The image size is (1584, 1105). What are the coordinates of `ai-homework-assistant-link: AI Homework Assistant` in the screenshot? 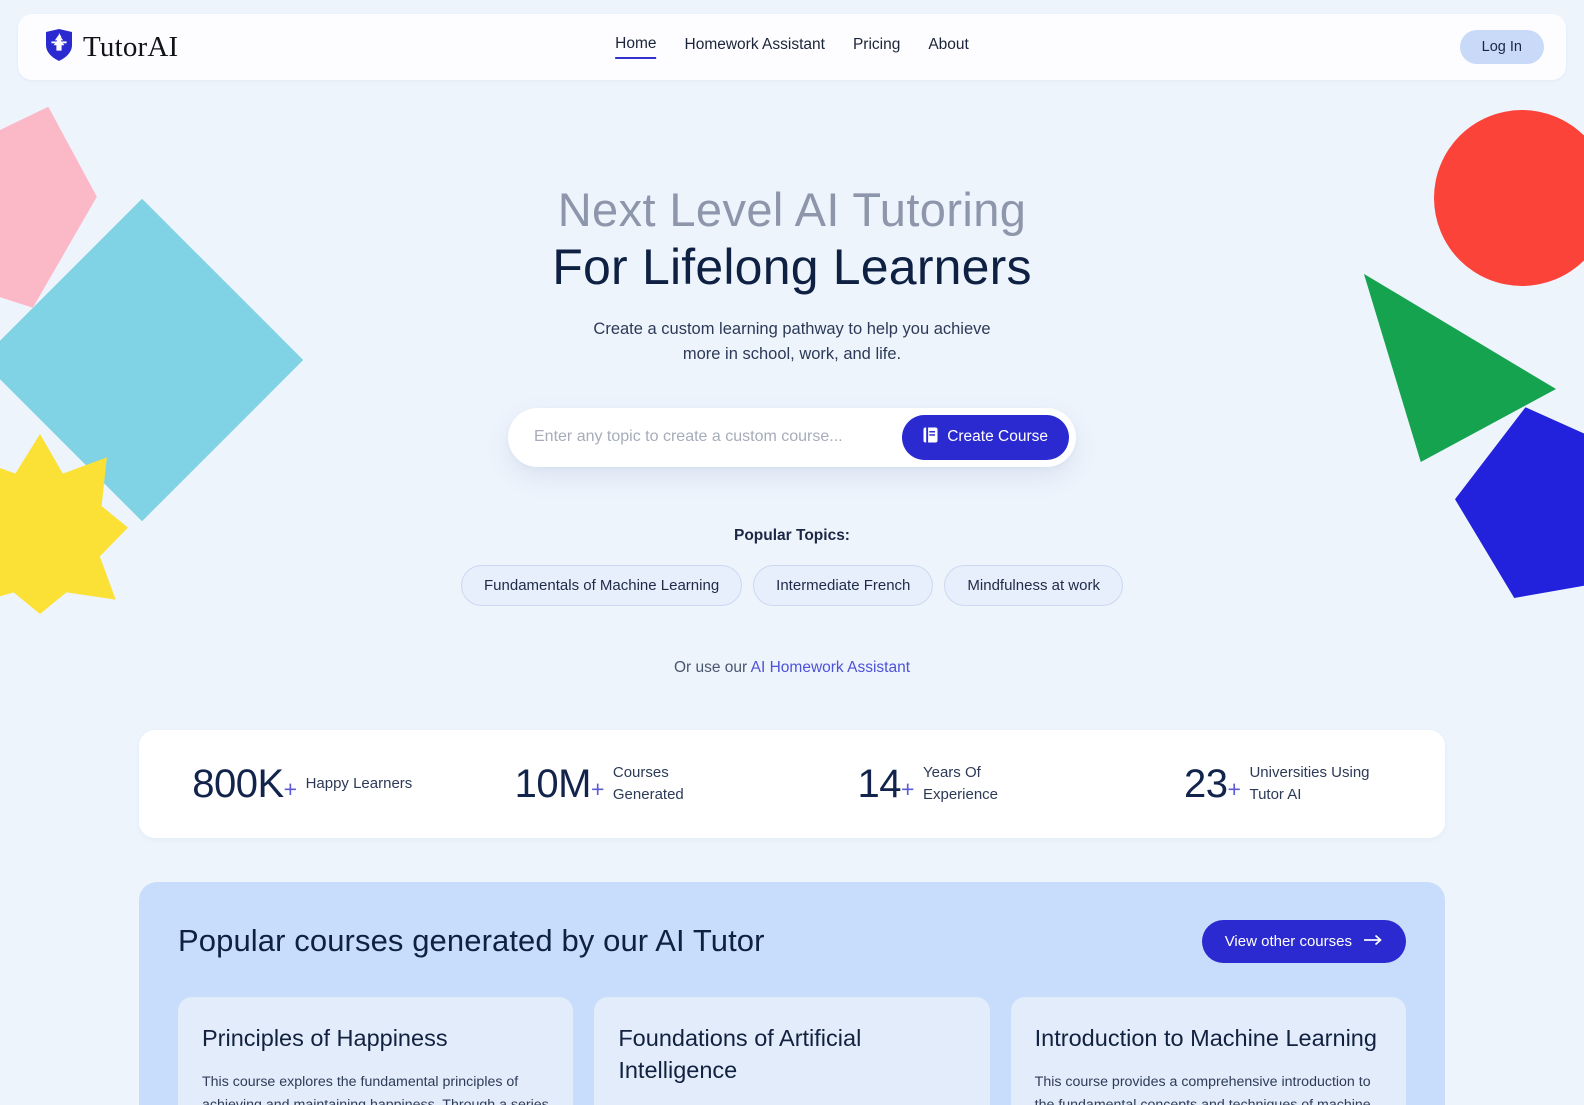 It's located at (830, 667).